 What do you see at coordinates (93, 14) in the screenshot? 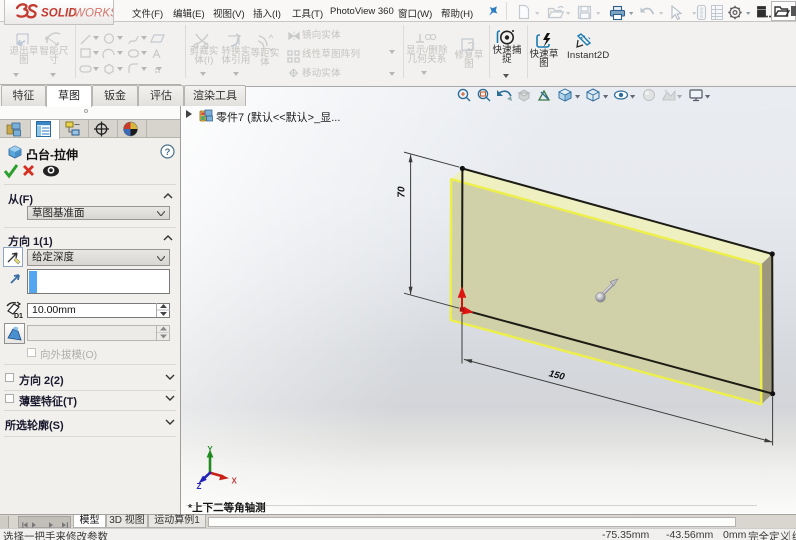
I see `svg-text: WORKS` at bounding box center [93, 14].